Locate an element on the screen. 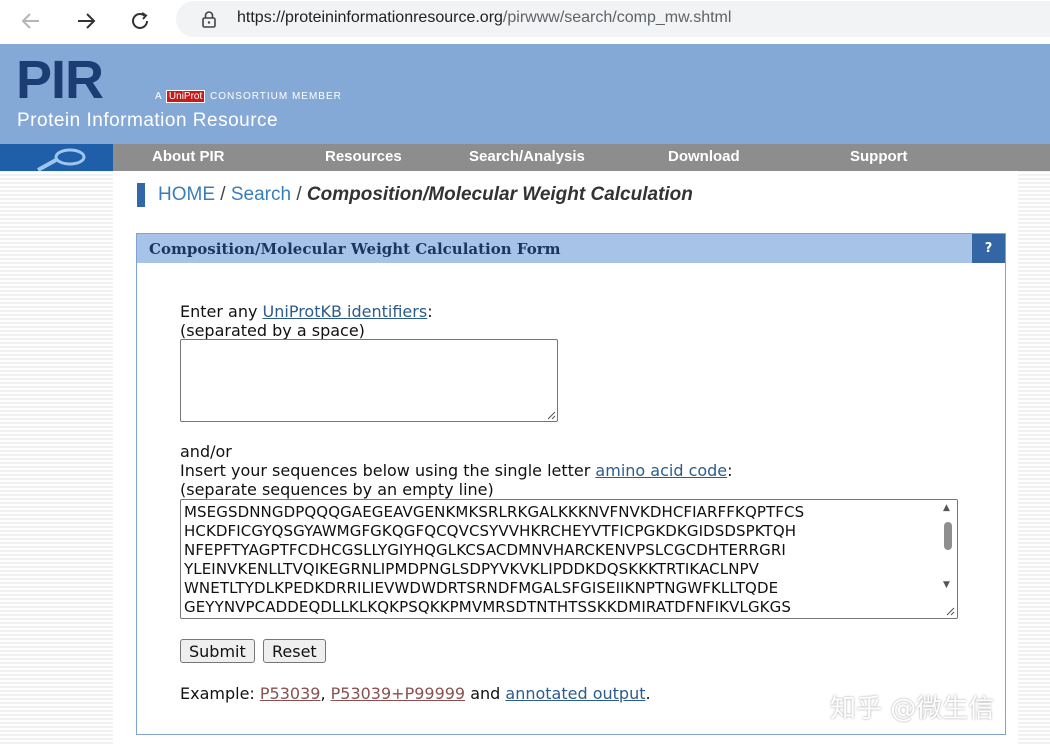  ids-hint: (separated by a space) is located at coordinates (272, 330).